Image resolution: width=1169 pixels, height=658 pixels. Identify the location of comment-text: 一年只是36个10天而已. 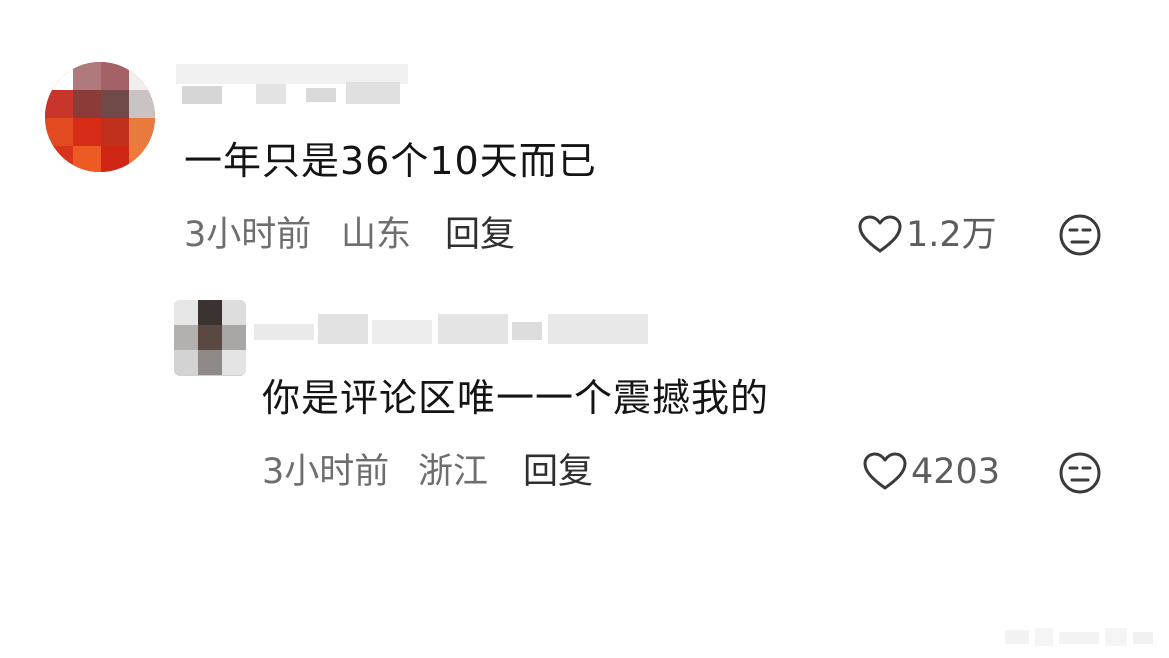
(390, 161).